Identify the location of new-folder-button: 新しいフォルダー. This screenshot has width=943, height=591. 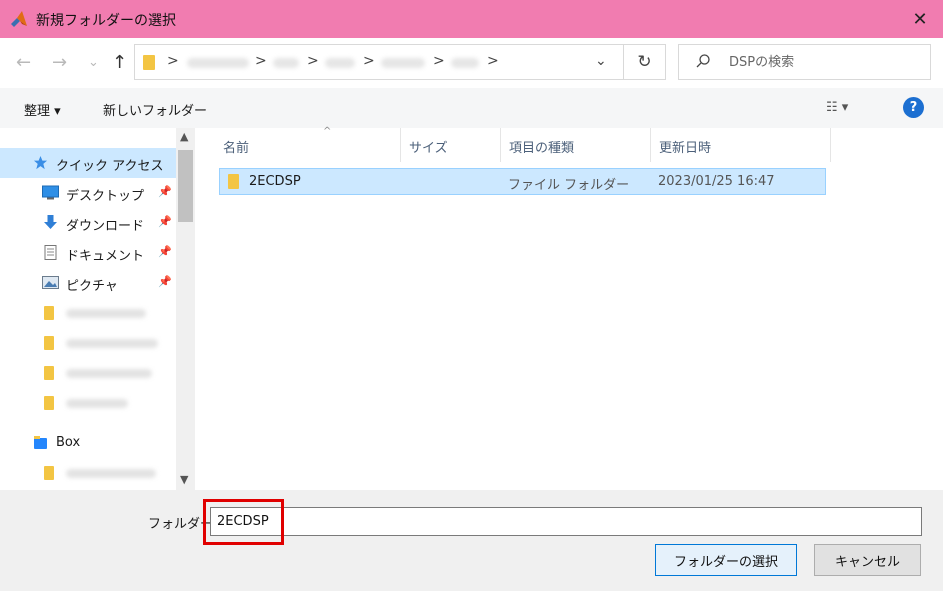
(155, 109).